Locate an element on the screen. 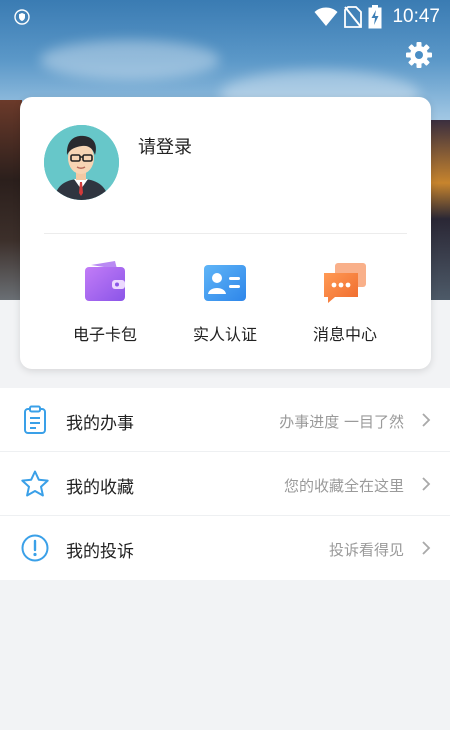 Image resolution: width=450 pixels, height=730 pixels. no-sim-icon is located at coordinates (353, 17).